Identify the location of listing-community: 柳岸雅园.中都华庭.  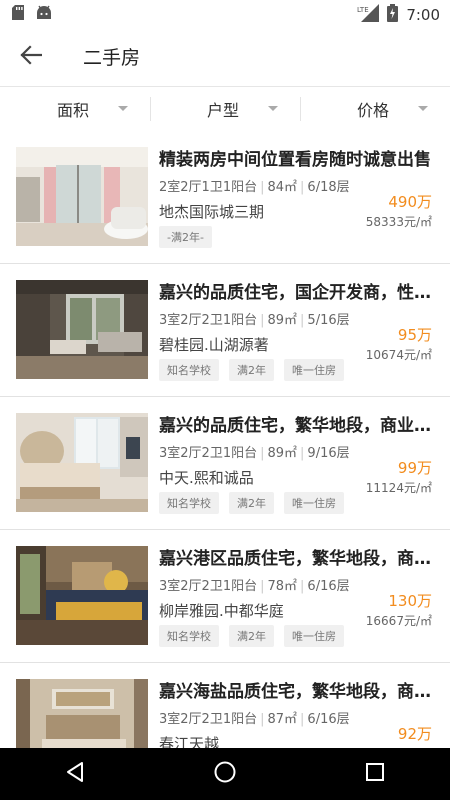
(221, 611).